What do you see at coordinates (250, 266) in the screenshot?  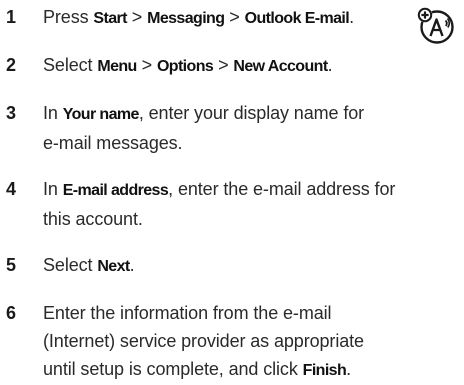 I see `step-text: Select Next.` at bounding box center [250, 266].